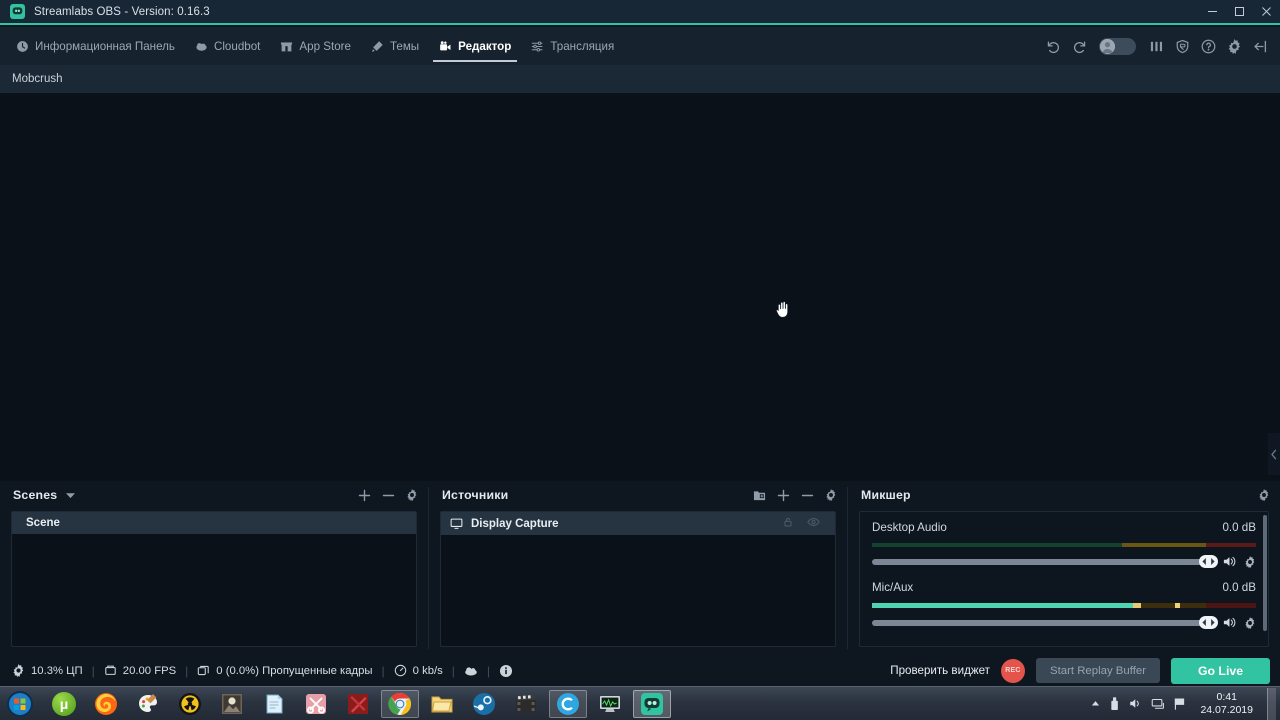  Describe the element at coordinates (1274, 454) in the screenshot. I see `chevron-left-icon` at that location.